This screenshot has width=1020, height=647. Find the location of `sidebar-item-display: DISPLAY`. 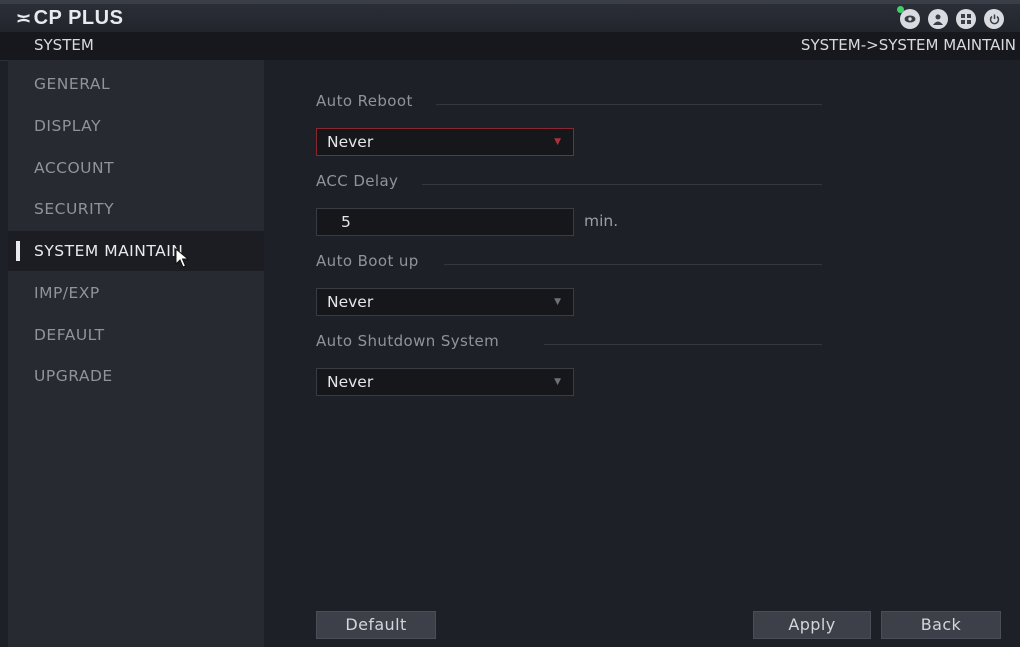

sidebar-item-display: DISPLAY is located at coordinates (136, 126).